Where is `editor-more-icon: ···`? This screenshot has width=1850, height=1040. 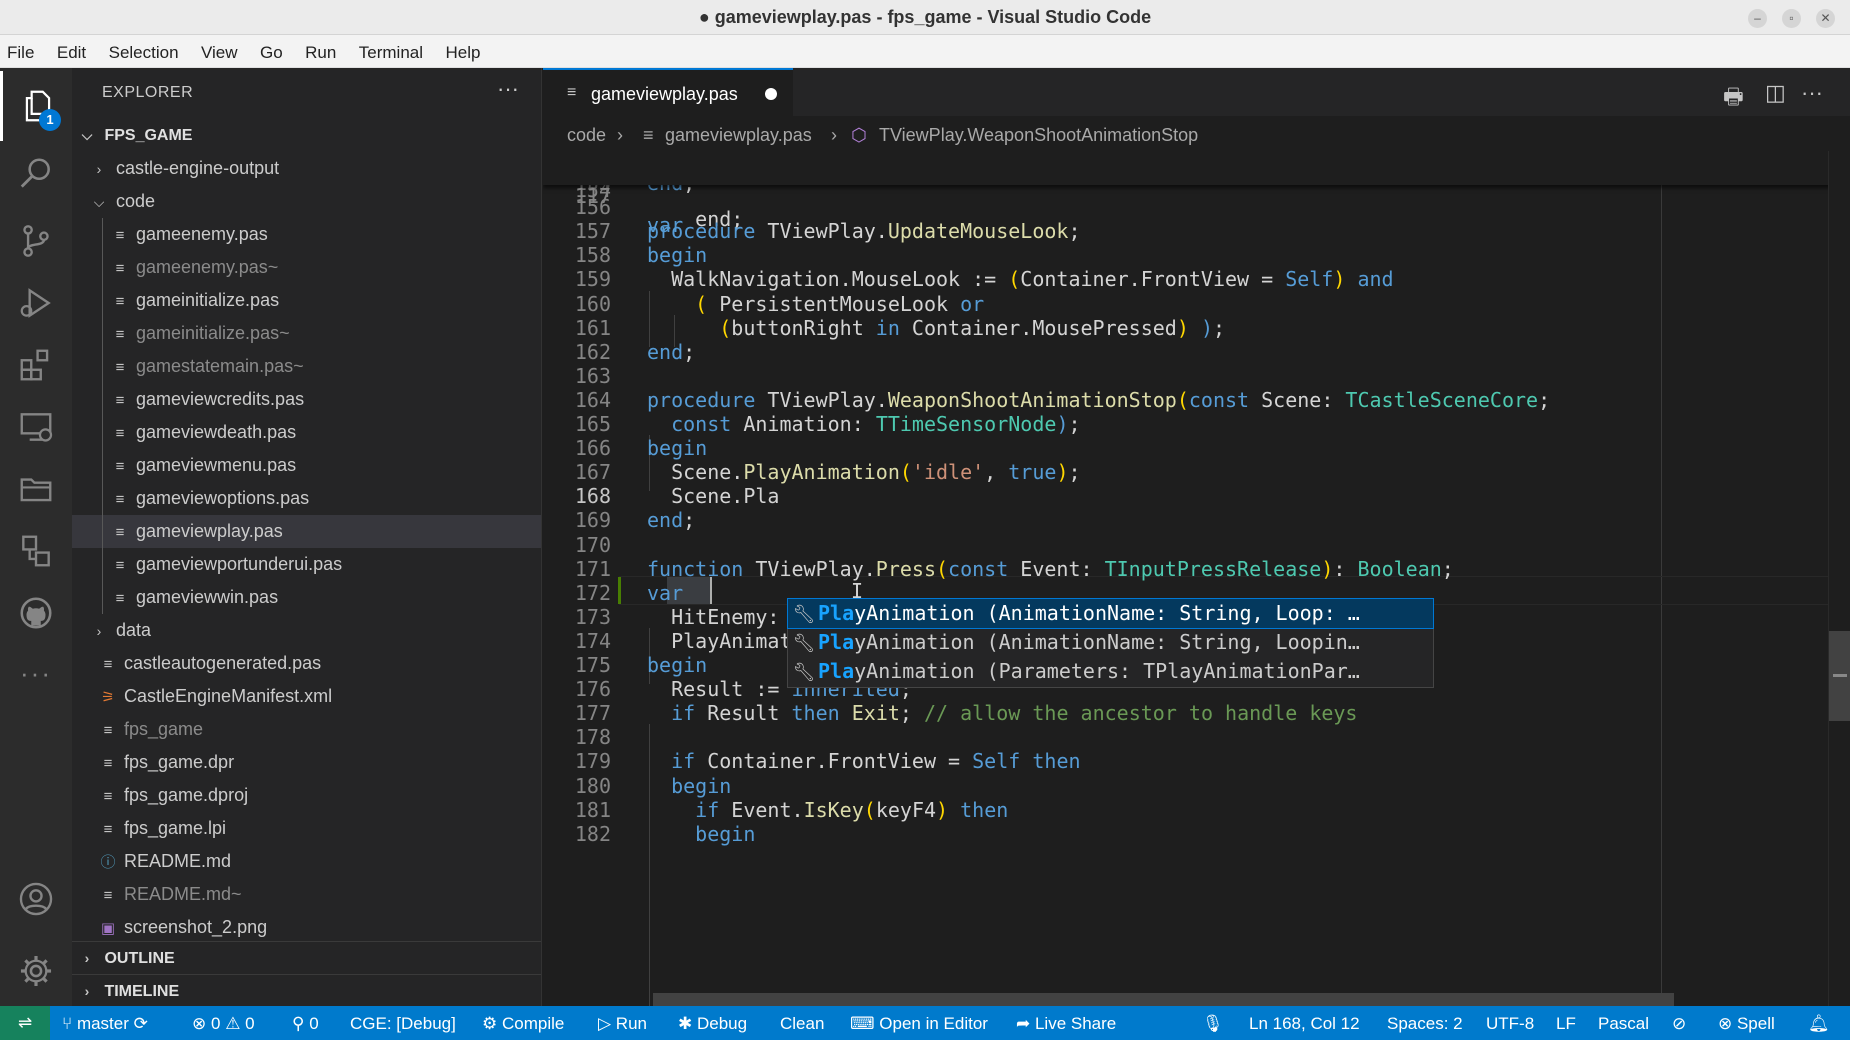 editor-more-icon: ··· is located at coordinates (1812, 93).